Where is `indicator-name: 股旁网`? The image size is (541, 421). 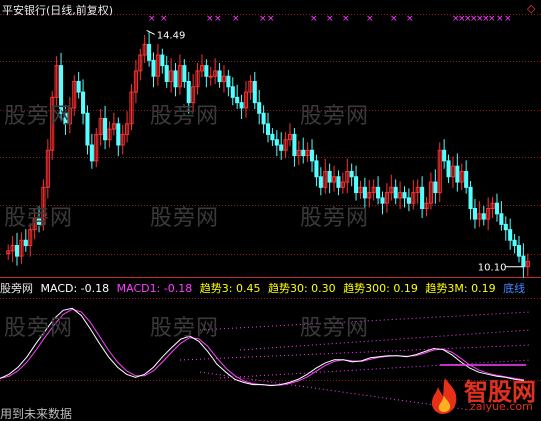 indicator-name: 股旁网 is located at coordinates (16, 288).